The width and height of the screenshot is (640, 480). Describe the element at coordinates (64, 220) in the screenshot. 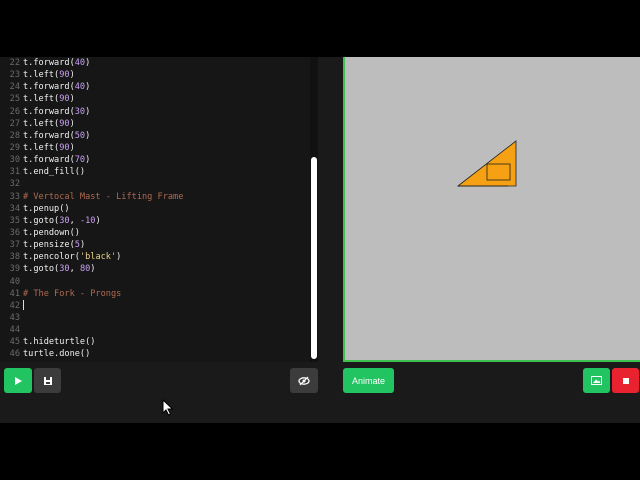

I see `code-token: 30` at that location.